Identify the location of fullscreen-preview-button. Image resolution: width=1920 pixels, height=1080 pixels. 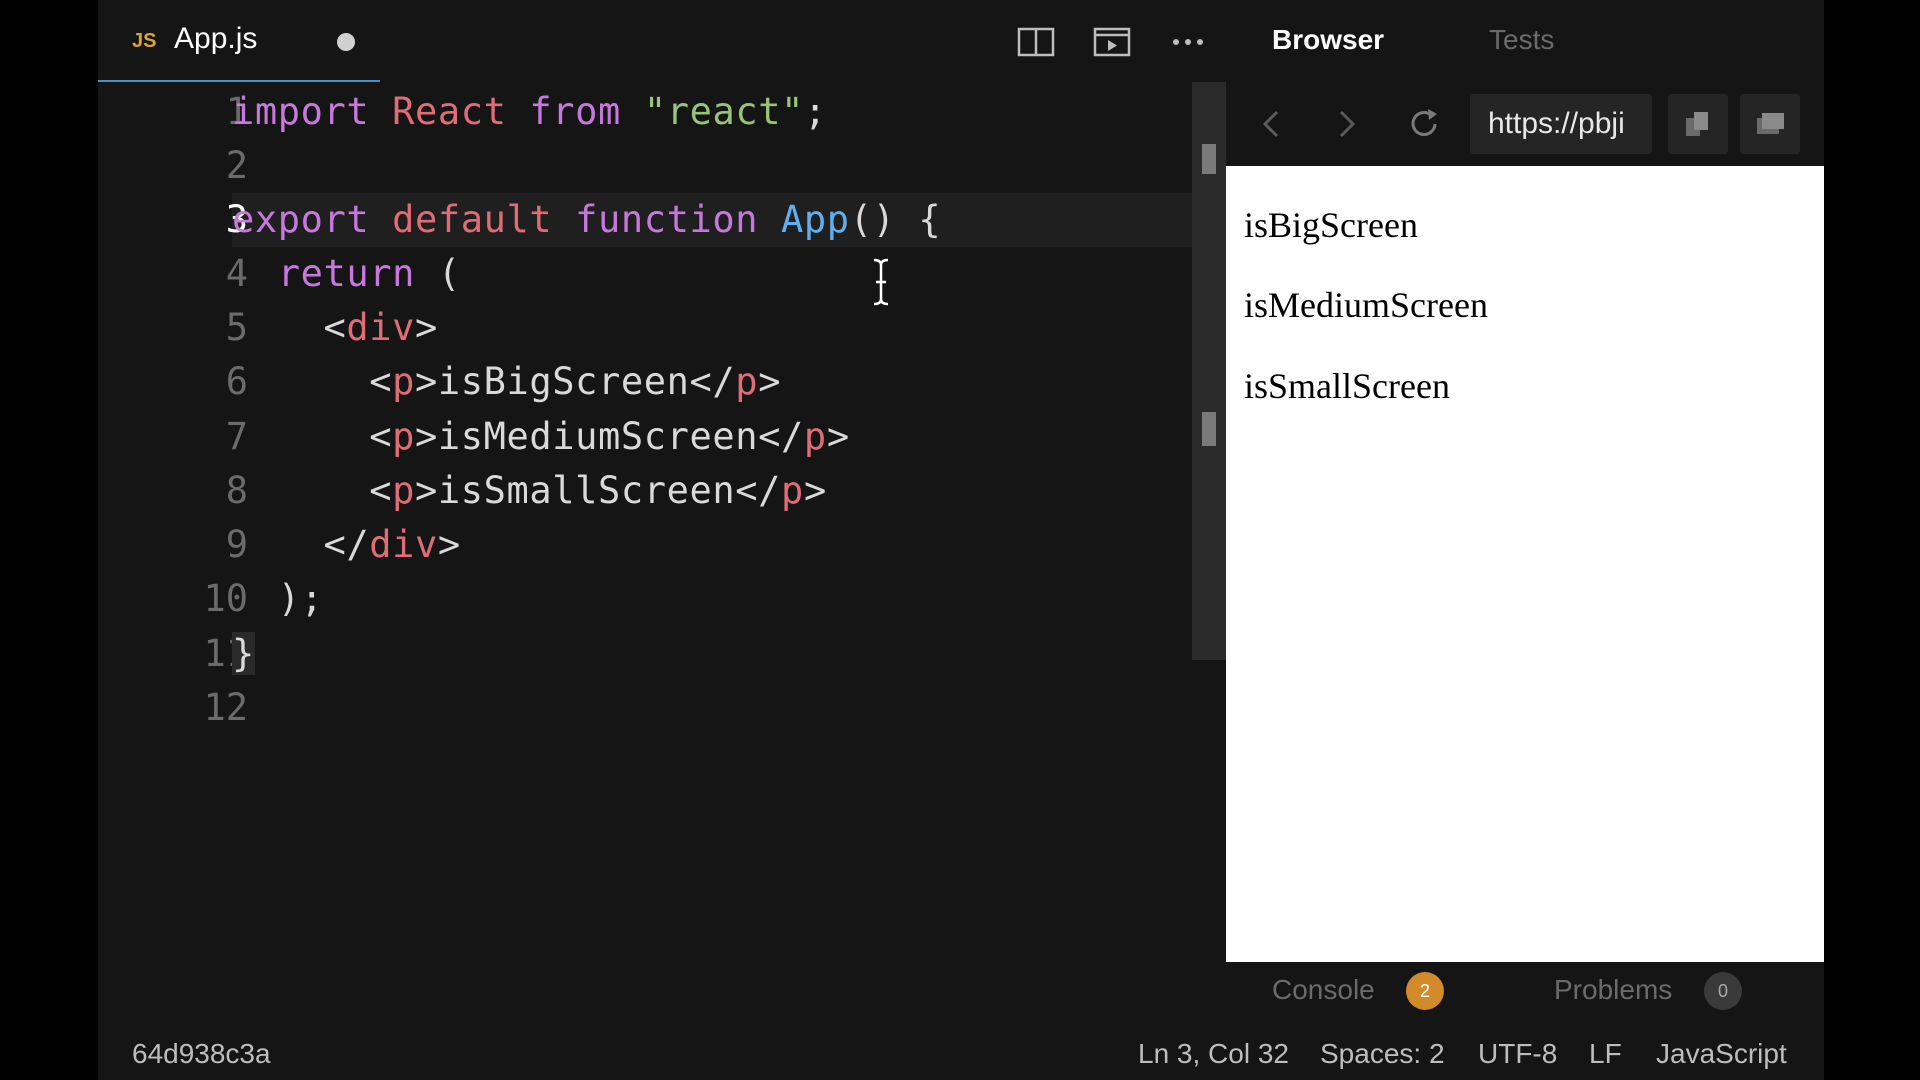
(1770, 124).